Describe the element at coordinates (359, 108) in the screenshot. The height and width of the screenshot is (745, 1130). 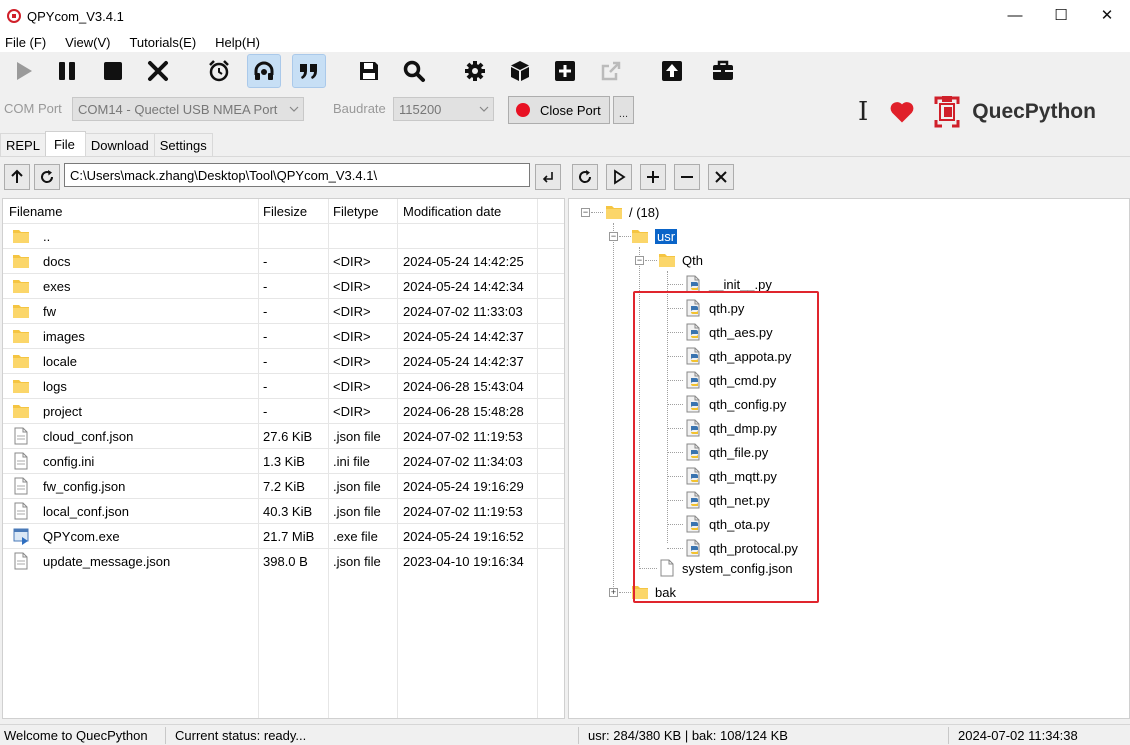
I see `baudrate-label: Baudrate` at that location.